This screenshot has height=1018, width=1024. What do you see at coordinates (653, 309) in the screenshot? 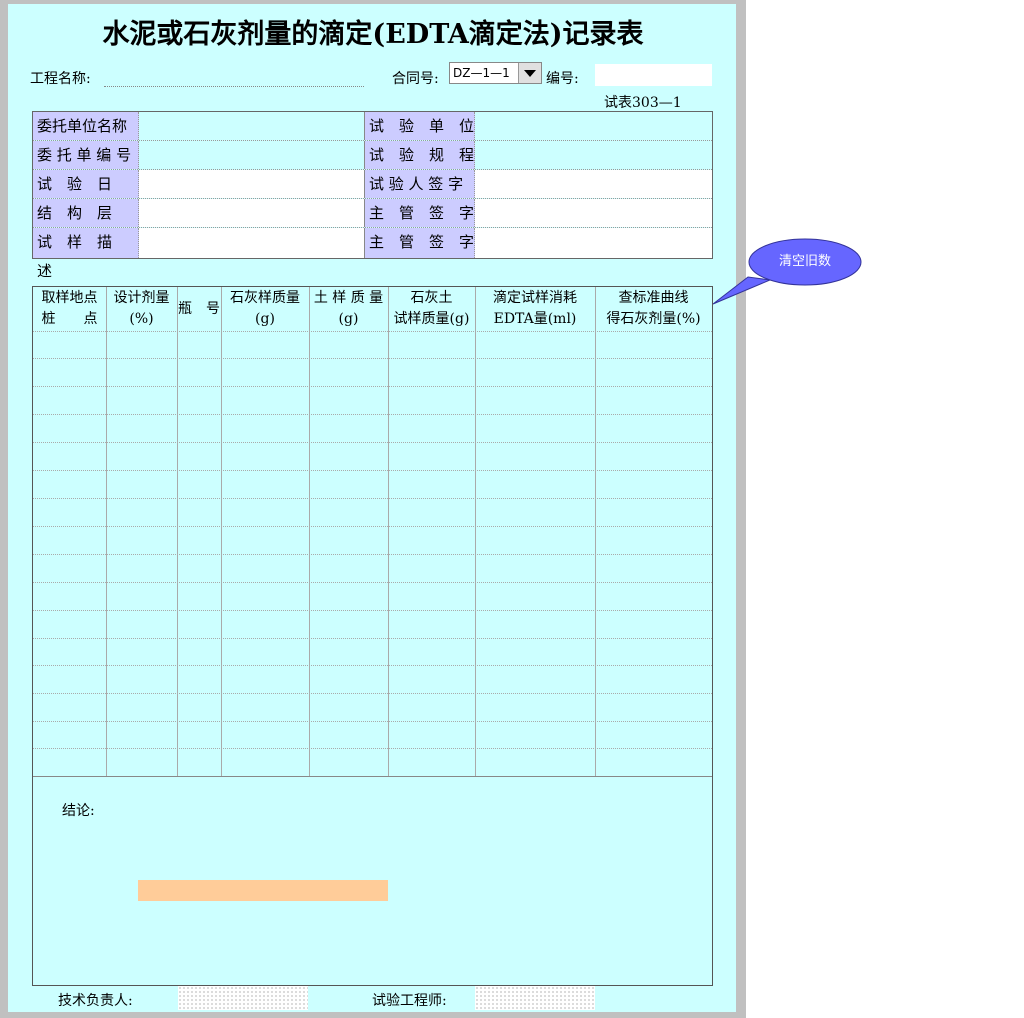
I see `column-header: 查标准曲线得石灰剂量(%)` at bounding box center [653, 309].